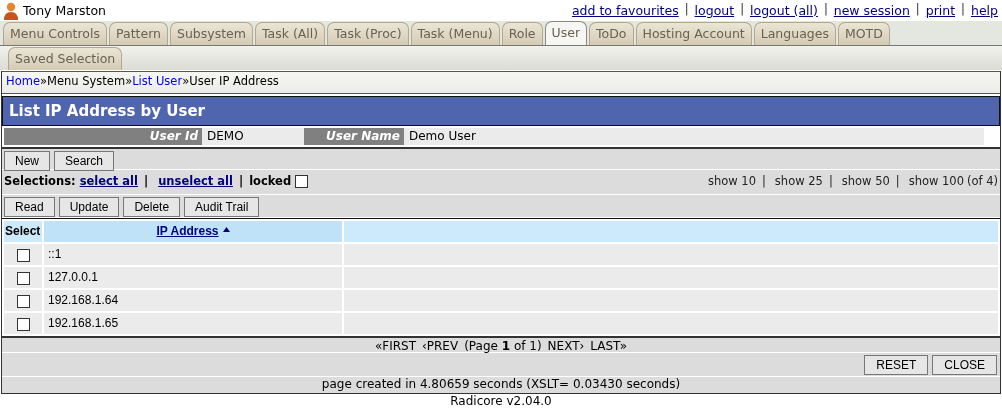 This screenshot has height=419, width=1002. I want to click on column-header-link: IP Address, so click(187, 231).